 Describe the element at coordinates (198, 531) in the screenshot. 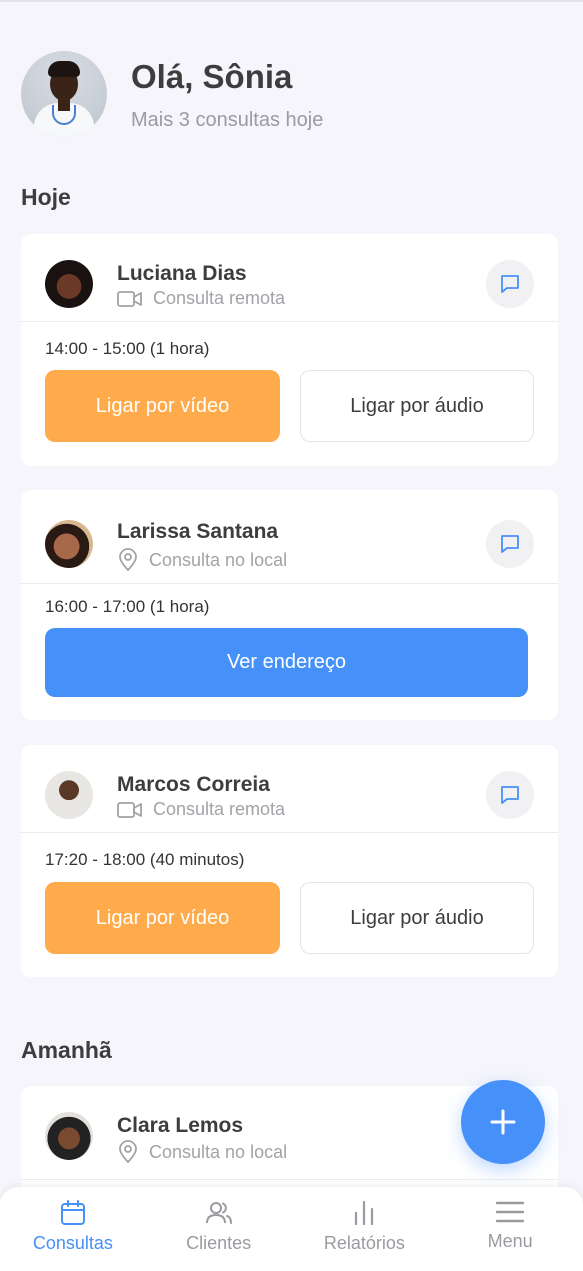

I see `client-name: Larissa Santana` at that location.